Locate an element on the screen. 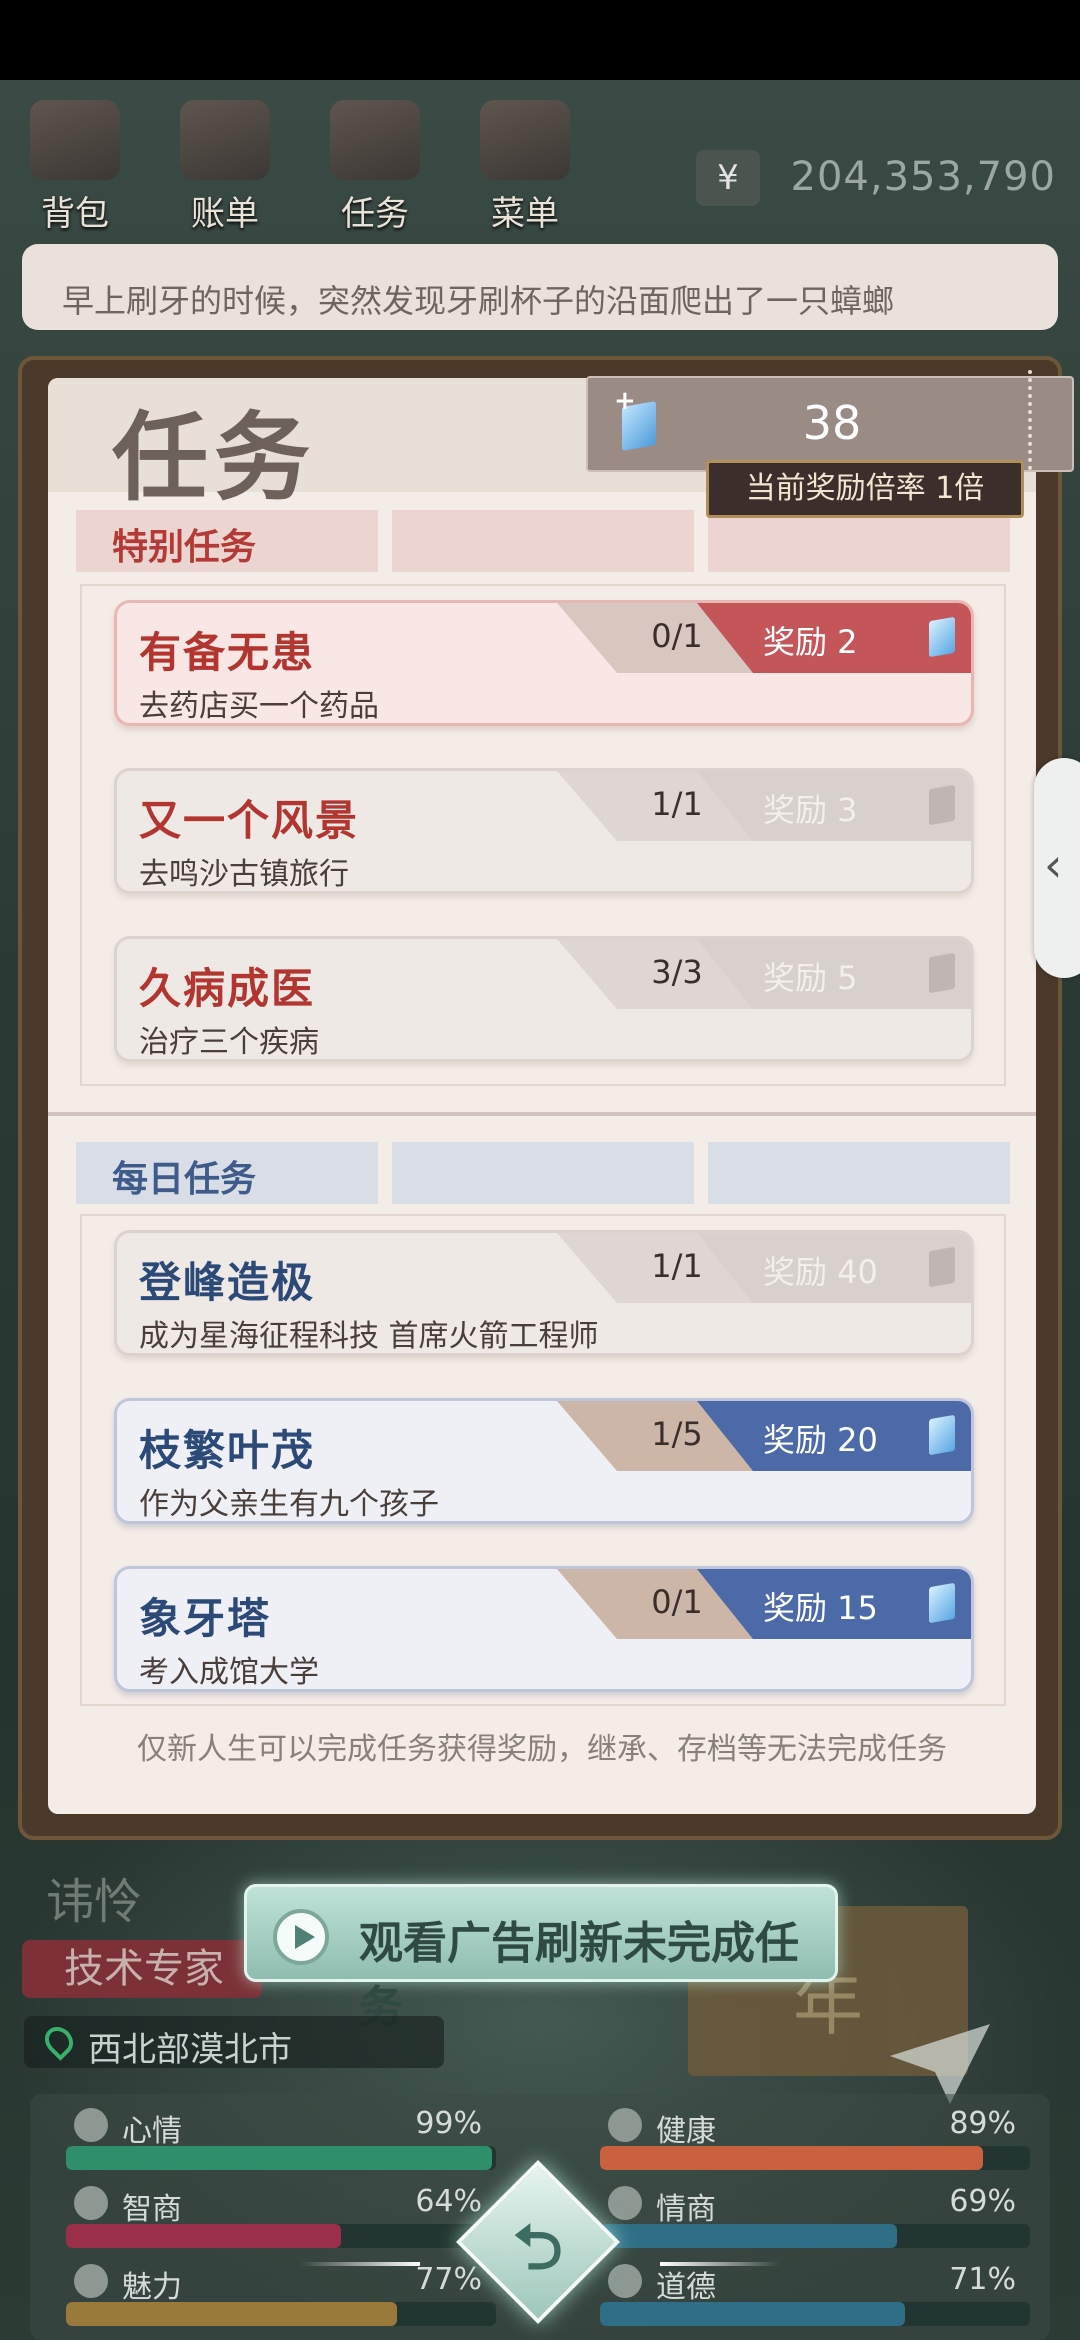 This screenshot has height=2340, width=1080. character-role: 技术专家 is located at coordinates (142, 1969).